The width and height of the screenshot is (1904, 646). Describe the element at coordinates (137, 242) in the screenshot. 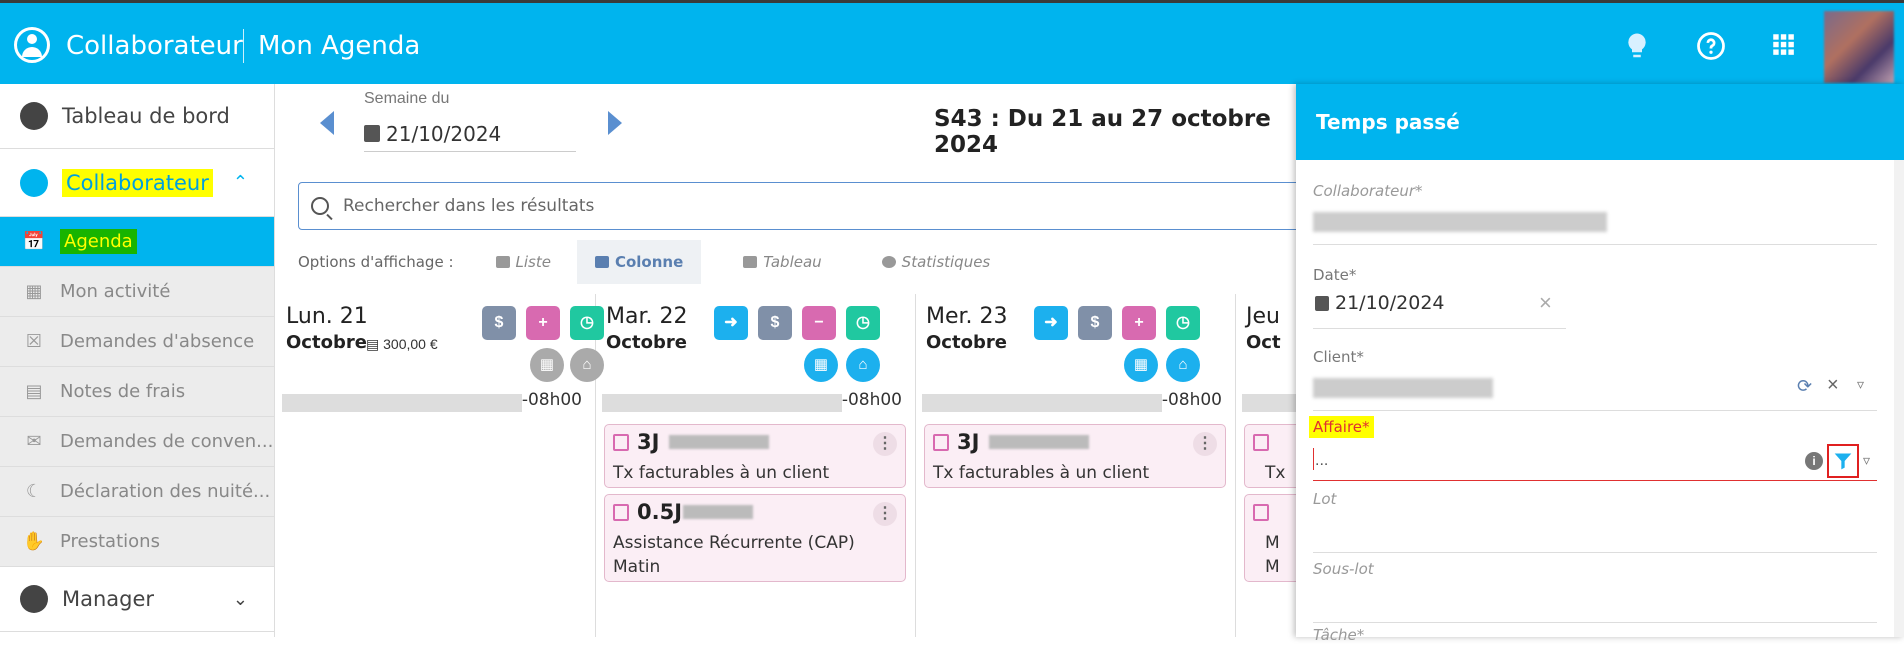

I see `sidebar-item-agenda: 📅 Agenda` at that location.